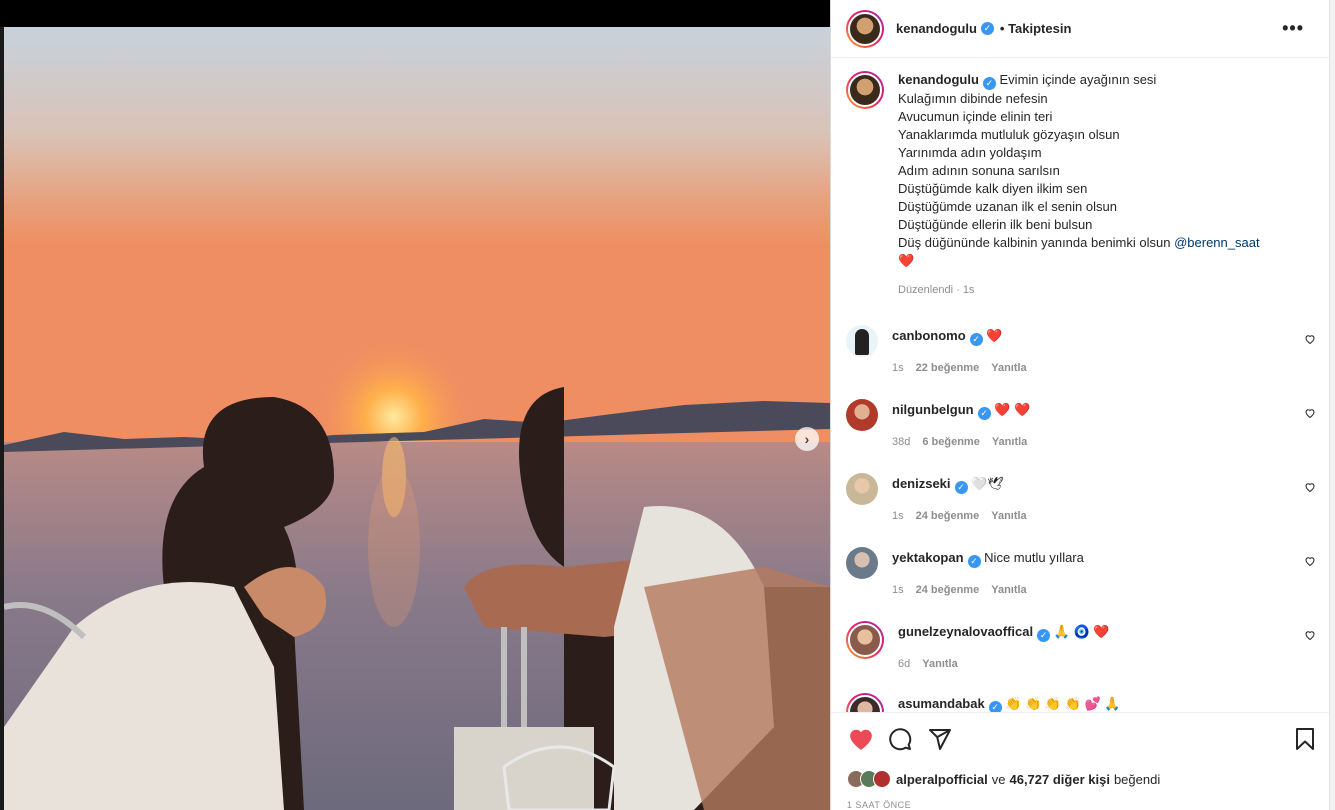  I want to click on comment-item: denizseki ✓ 🤍🕊 1s 24 beğenme Yanıtla, so click(1081, 497).